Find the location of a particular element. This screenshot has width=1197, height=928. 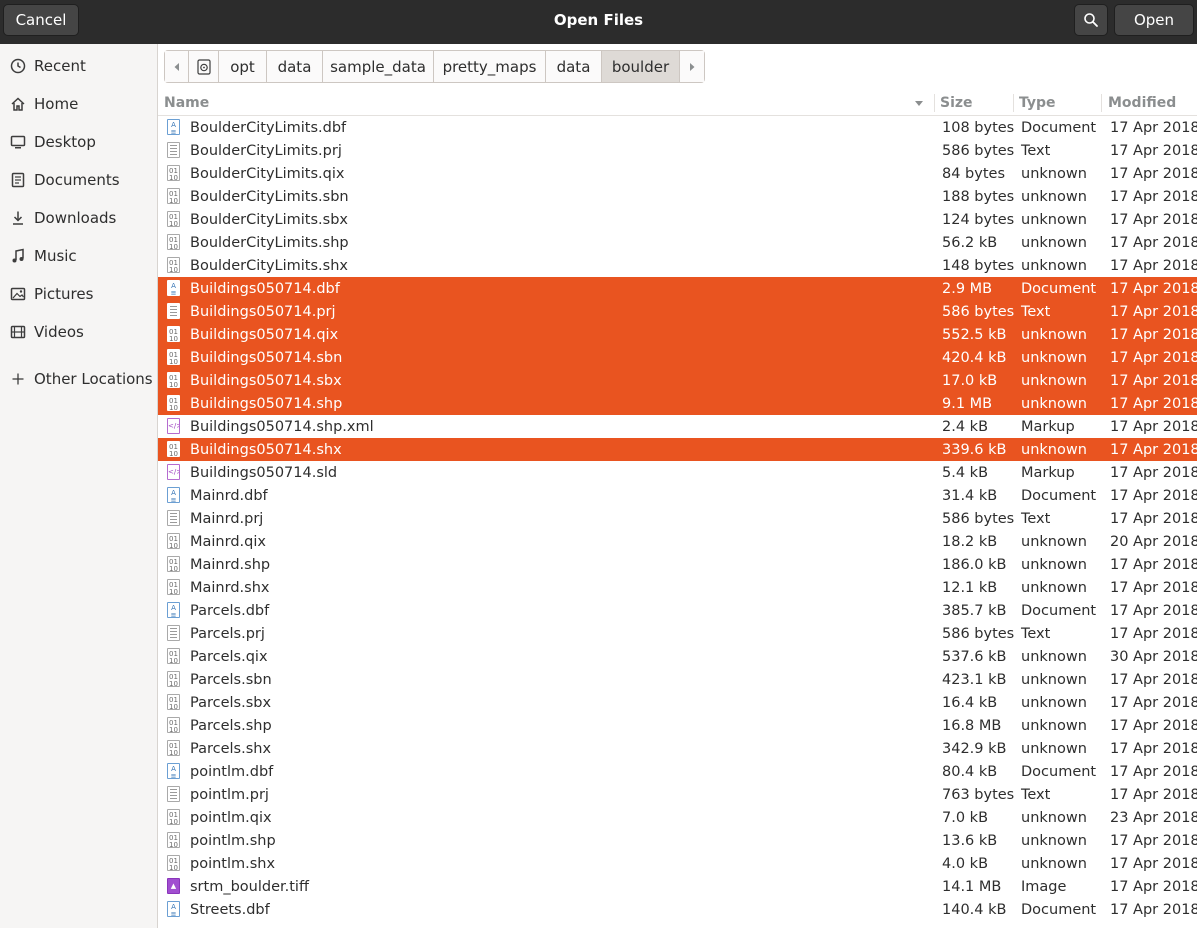

file-size: 552.5 kB is located at coordinates (974, 334).